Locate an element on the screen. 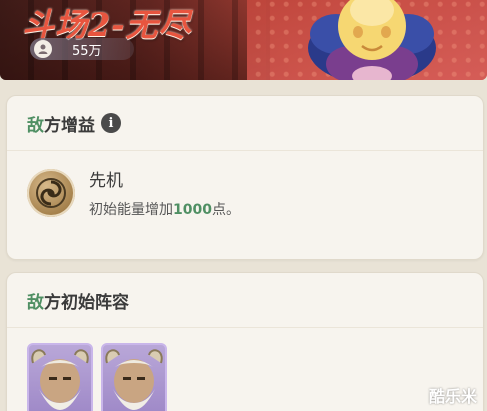  buff-item: 先机 初始能量增加1000点。 is located at coordinates (133, 192).